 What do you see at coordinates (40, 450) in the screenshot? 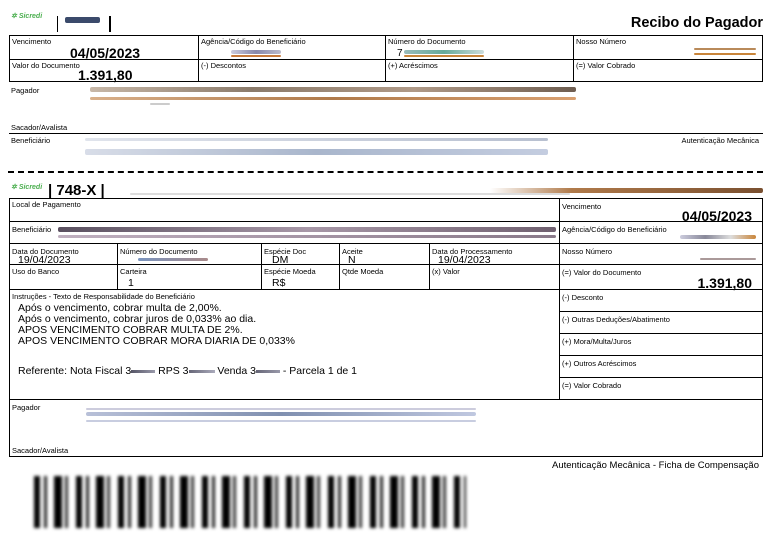
I see `slip-sacador-label: Sacador/Avalista` at bounding box center [40, 450].